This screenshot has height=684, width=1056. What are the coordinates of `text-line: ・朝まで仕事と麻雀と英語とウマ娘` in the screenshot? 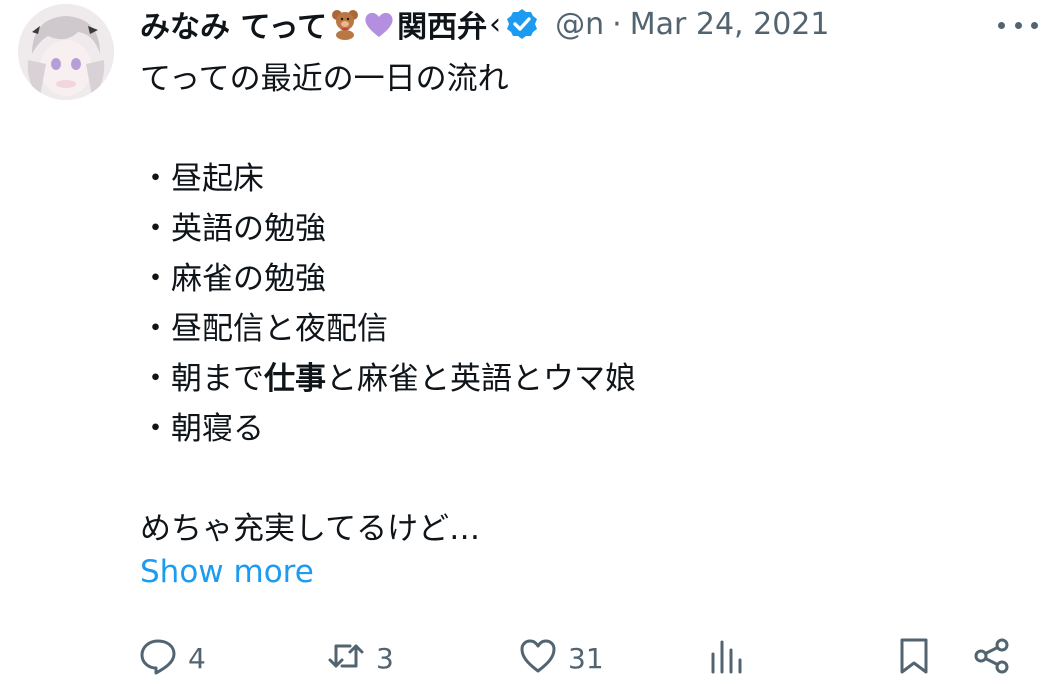 It's located at (580, 379).